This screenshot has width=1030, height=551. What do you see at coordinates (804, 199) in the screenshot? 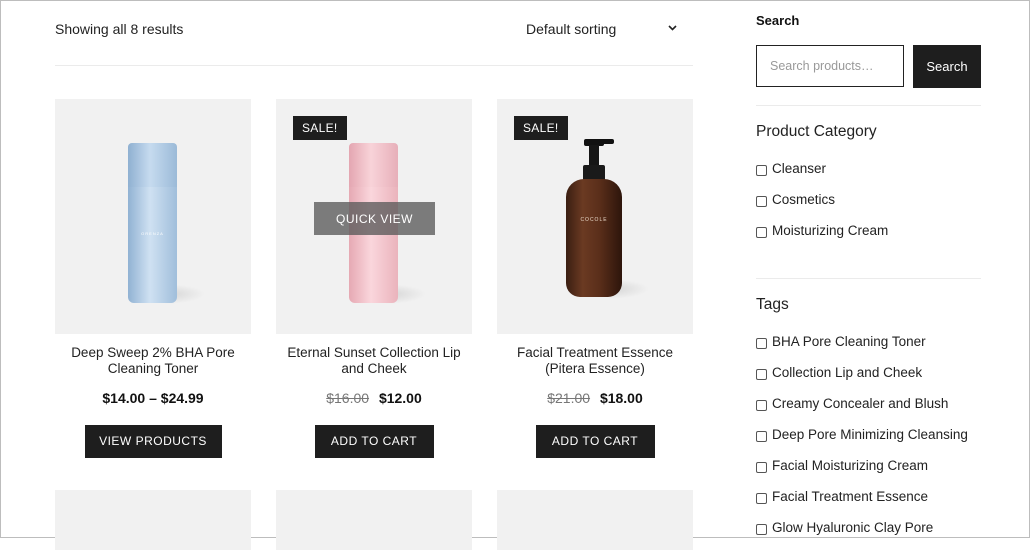
I see `category-label: Cosmetics` at bounding box center [804, 199].